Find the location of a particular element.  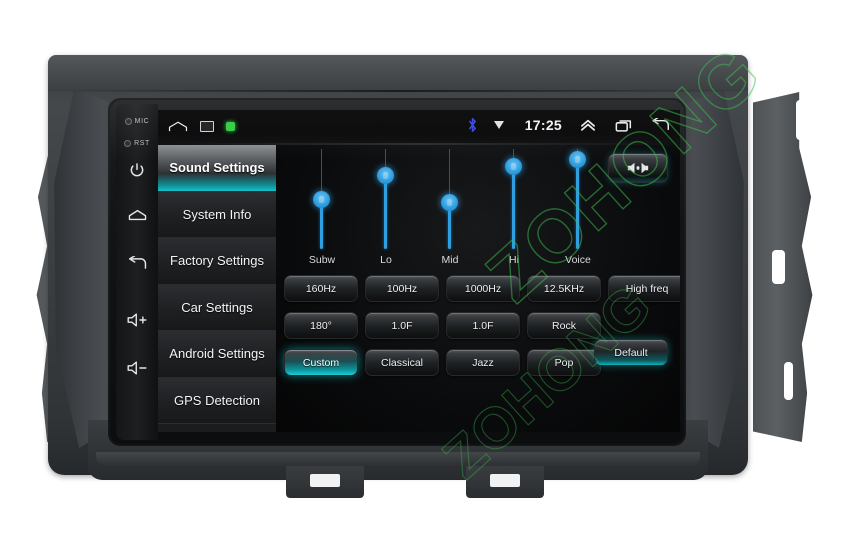

frequency-button-row: 160Hz 100Hz 1000Hz 12.5KHz High freq is located at coordinates (482, 288).